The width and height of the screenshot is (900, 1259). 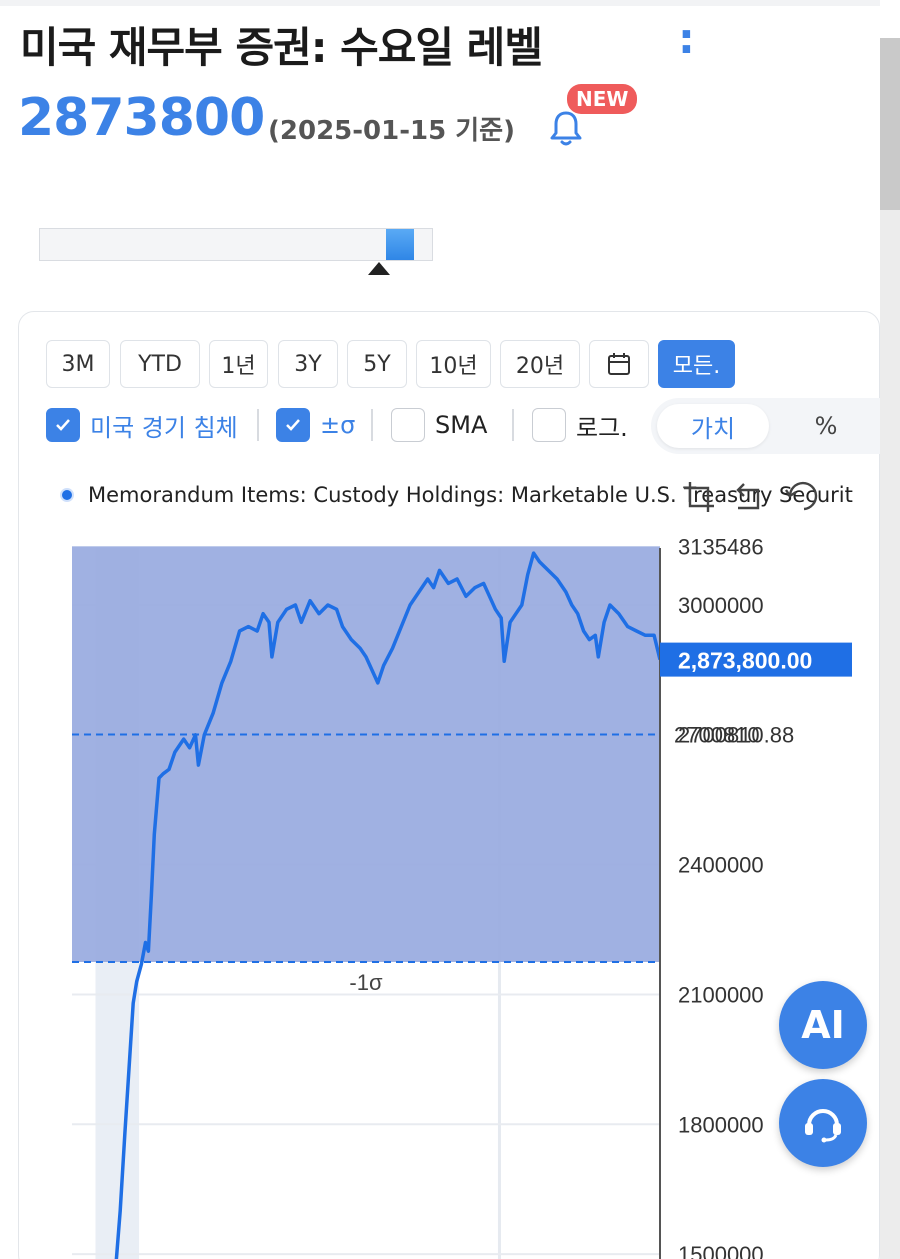 I want to click on headset-icon, so click(x=823, y=1126).